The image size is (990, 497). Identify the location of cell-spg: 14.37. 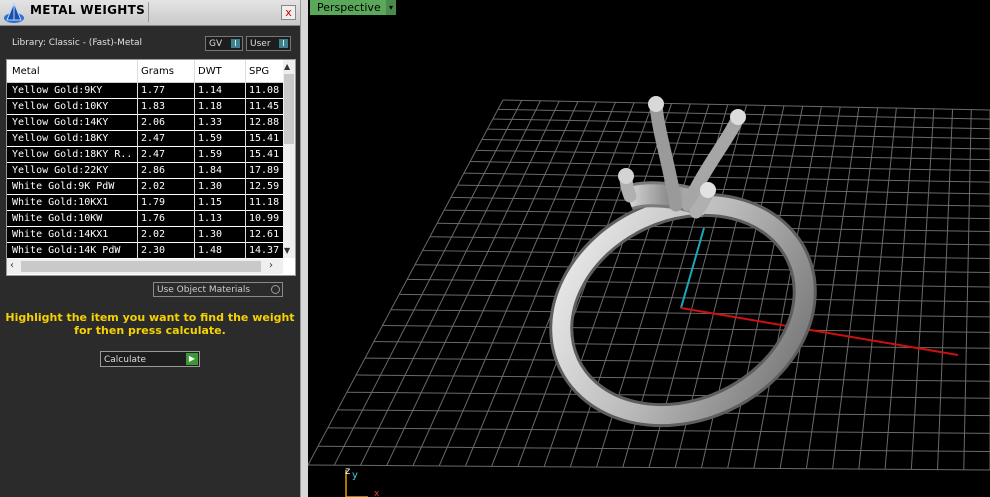
(264, 250).